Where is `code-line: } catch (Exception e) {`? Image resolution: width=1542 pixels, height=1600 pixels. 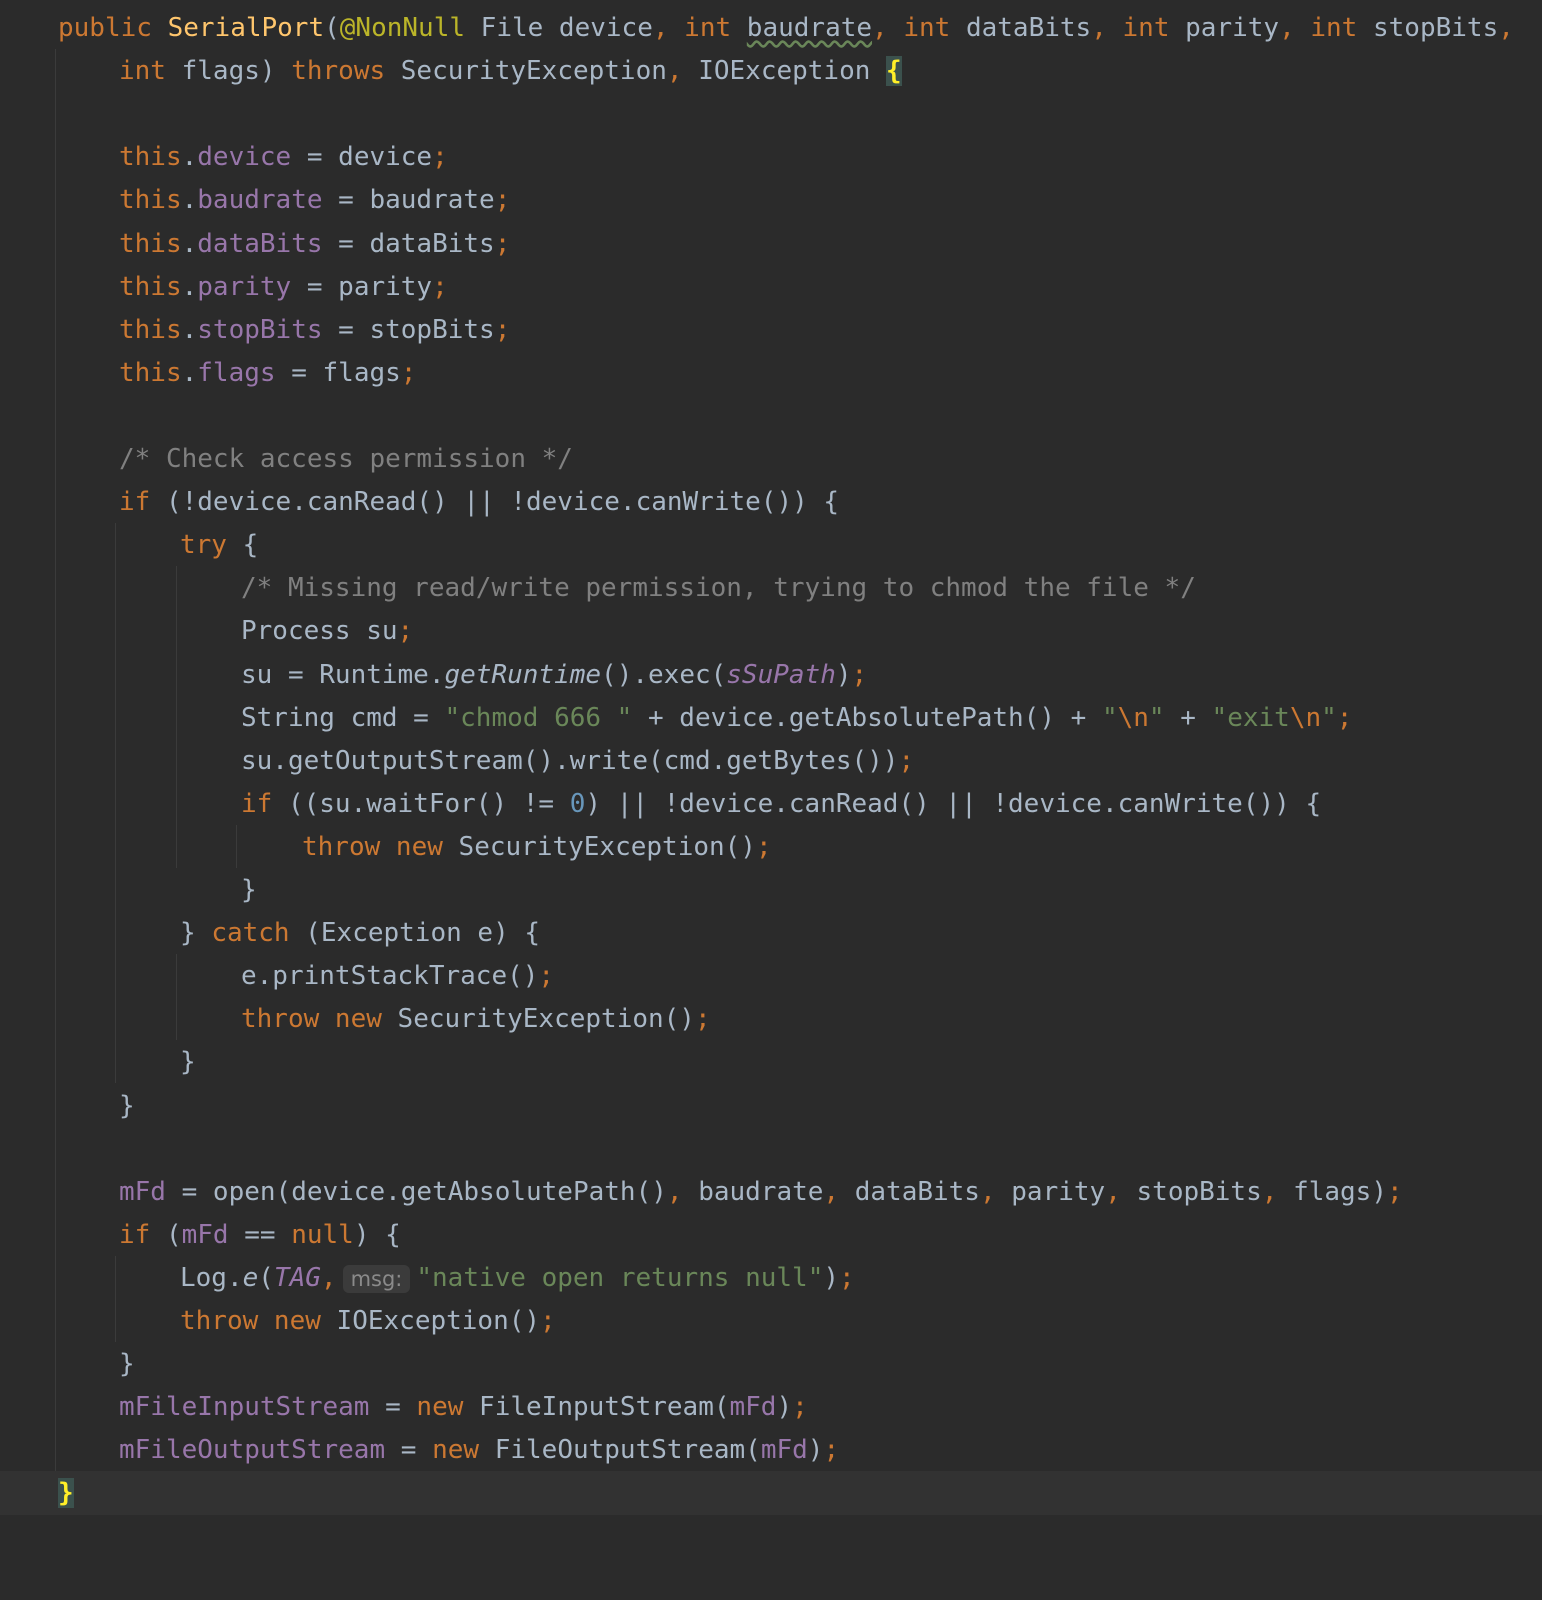 code-line: } catch (Exception e) { is located at coordinates (771, 933).